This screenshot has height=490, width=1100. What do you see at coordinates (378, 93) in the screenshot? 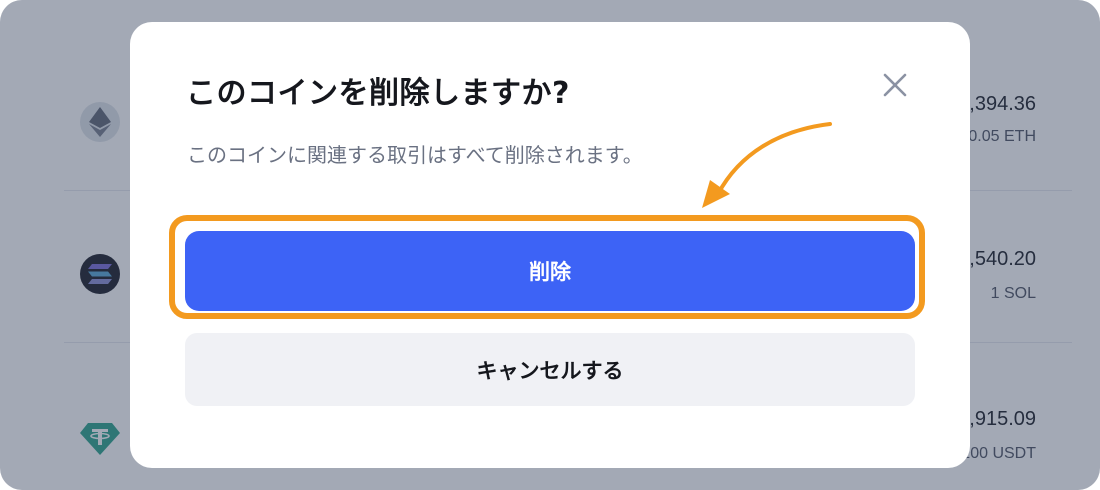
I see `dialog-title: このコインを削除しますか?` at bounding box center [378, 93].